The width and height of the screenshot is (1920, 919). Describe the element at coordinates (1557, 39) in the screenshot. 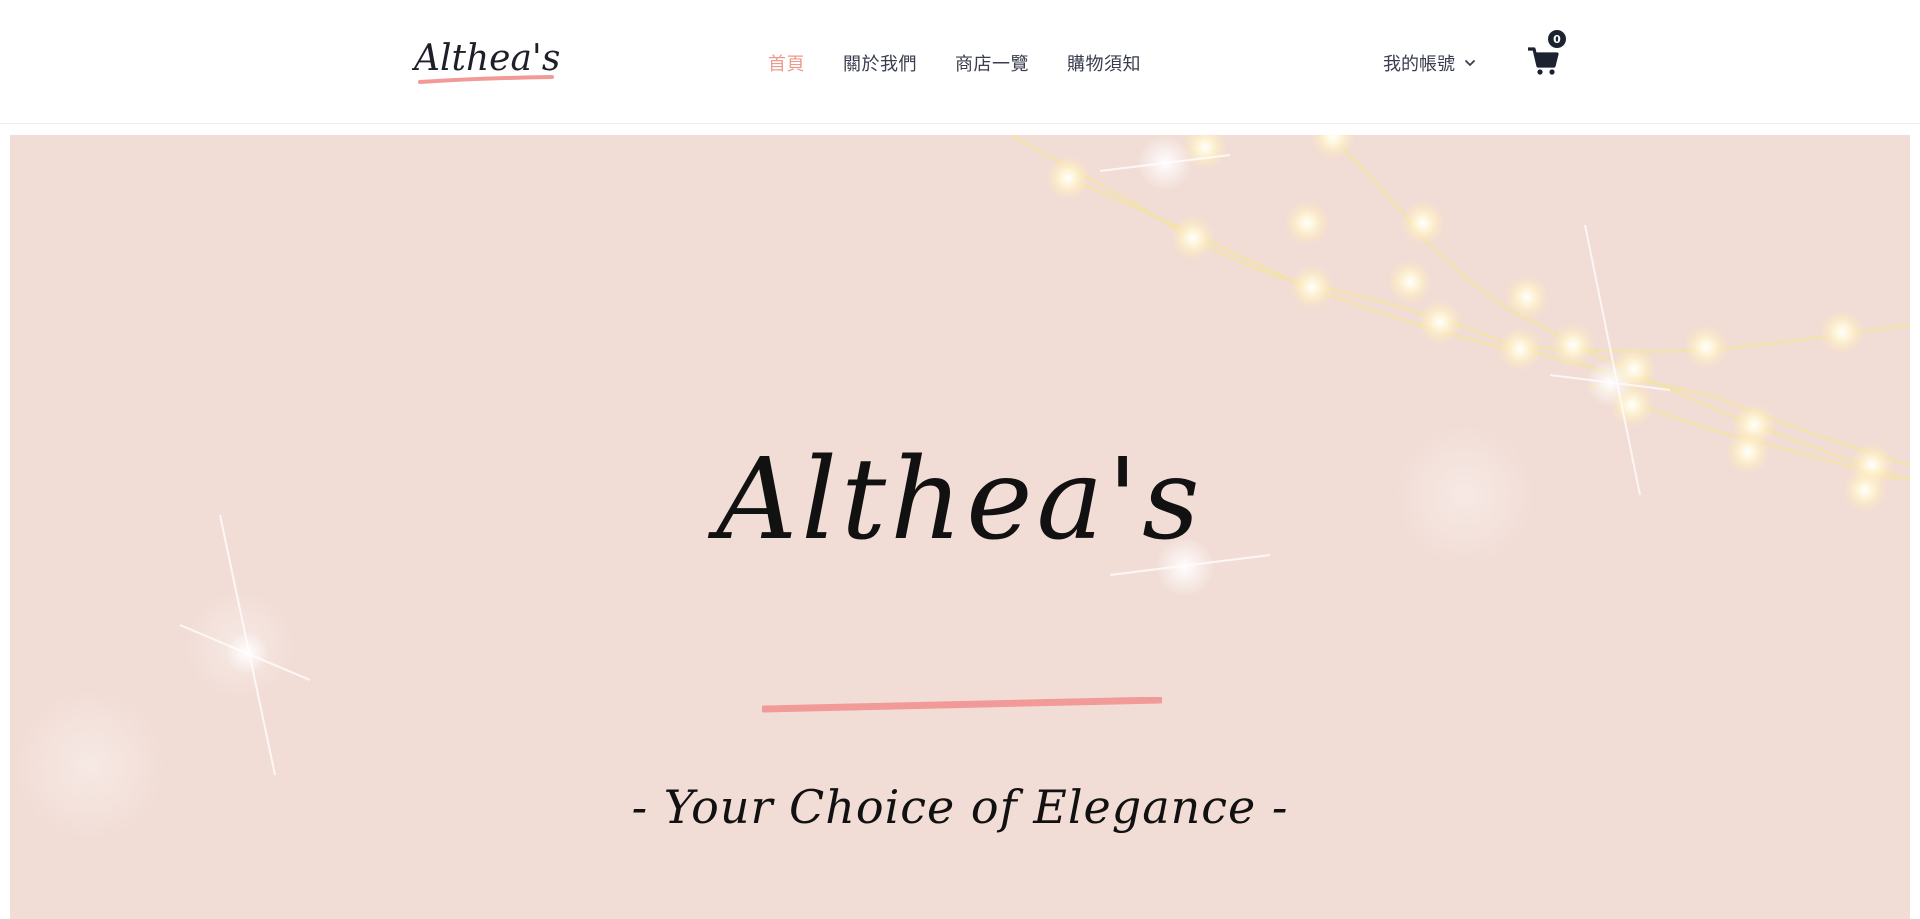

I see `cart-count-badge: 0` at that location.